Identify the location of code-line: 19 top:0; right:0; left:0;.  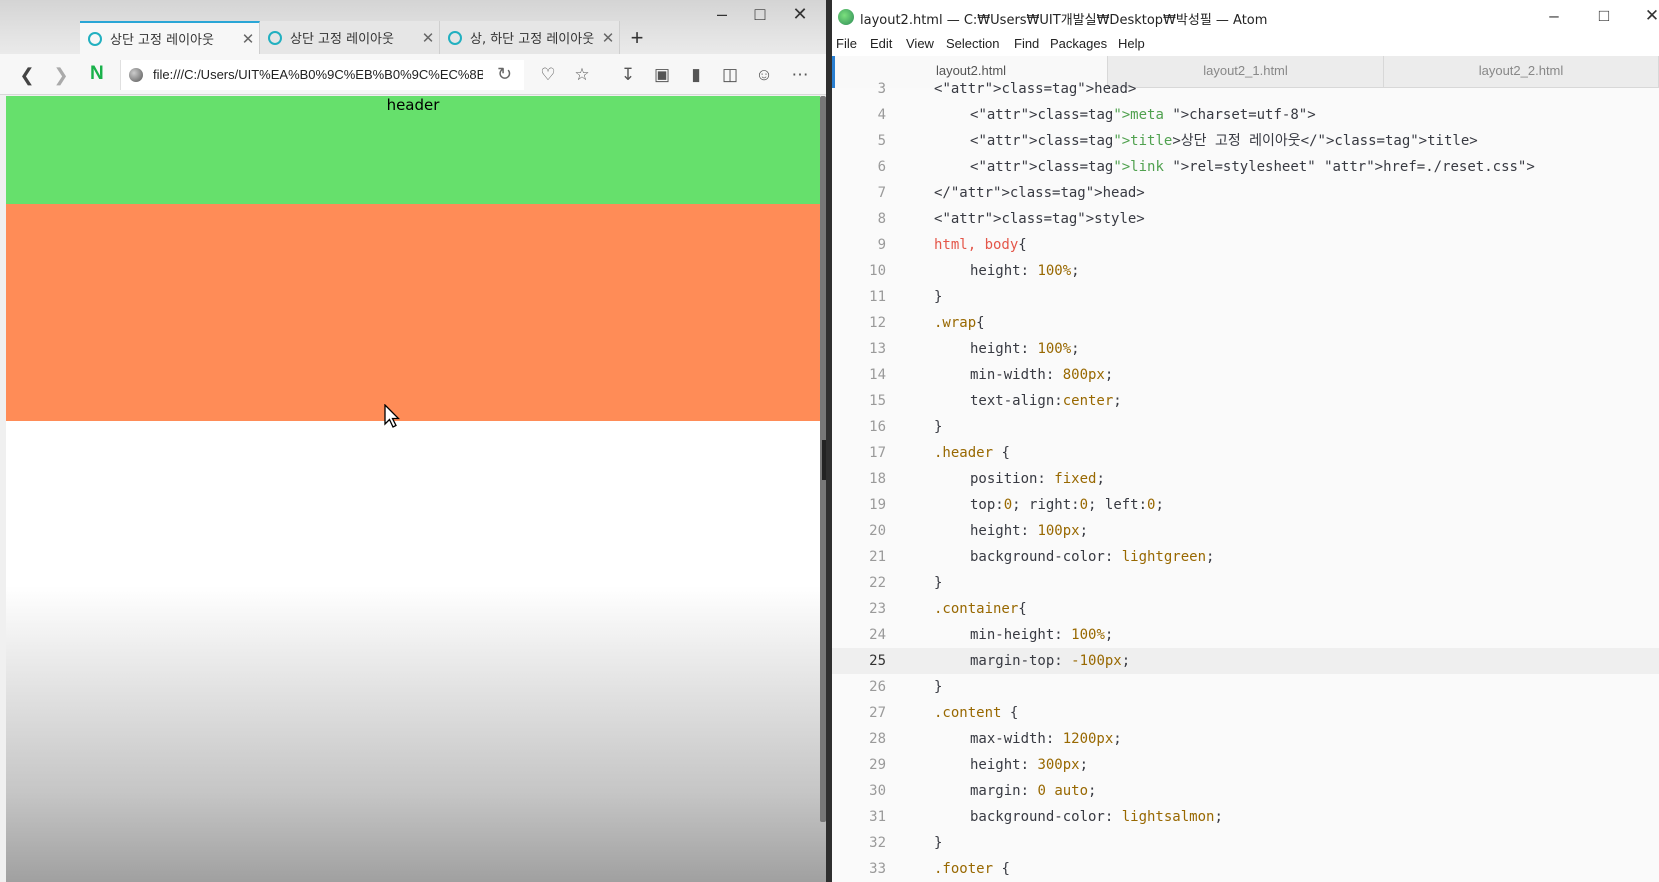
(1245, 505).